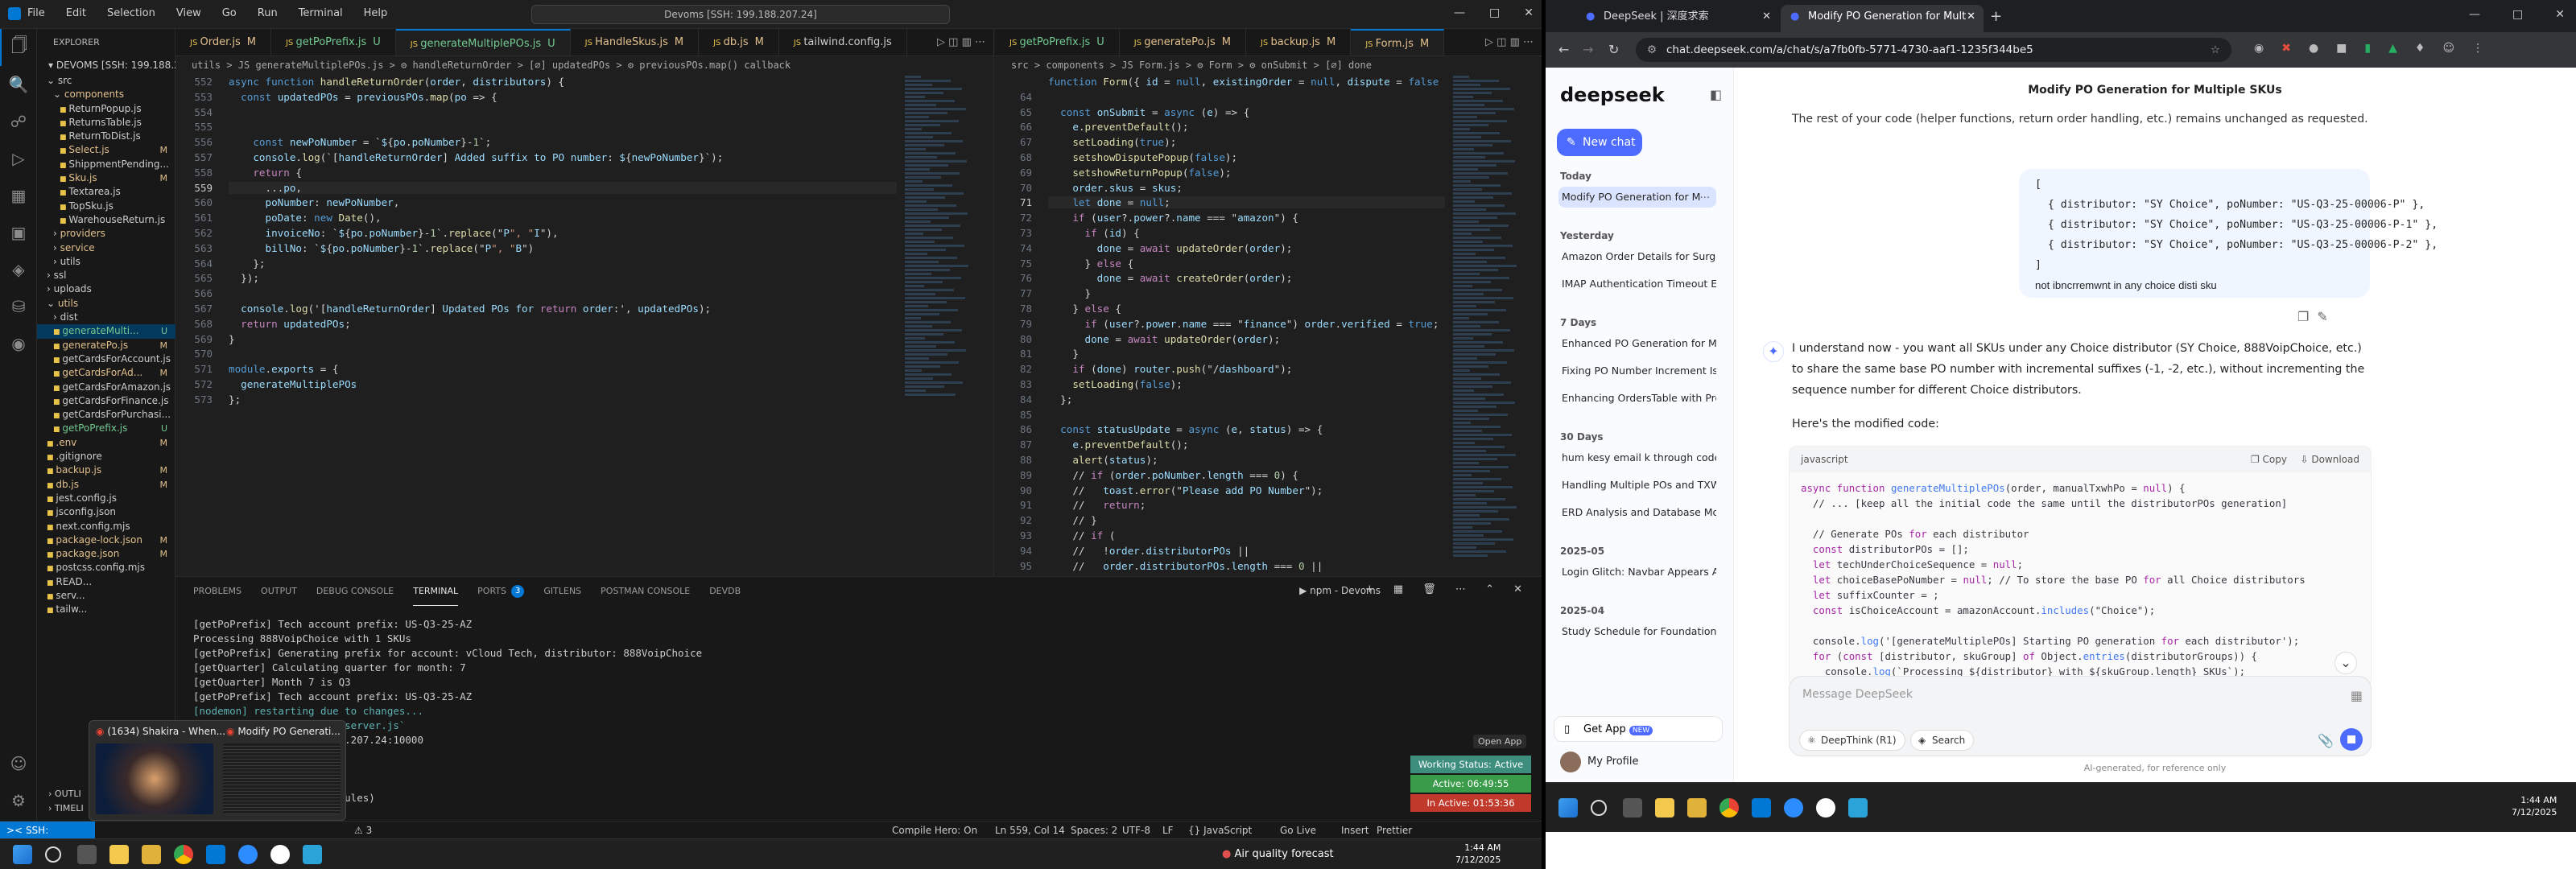  I want to click on timeline-section: › TIMELI, so click(60, 809).